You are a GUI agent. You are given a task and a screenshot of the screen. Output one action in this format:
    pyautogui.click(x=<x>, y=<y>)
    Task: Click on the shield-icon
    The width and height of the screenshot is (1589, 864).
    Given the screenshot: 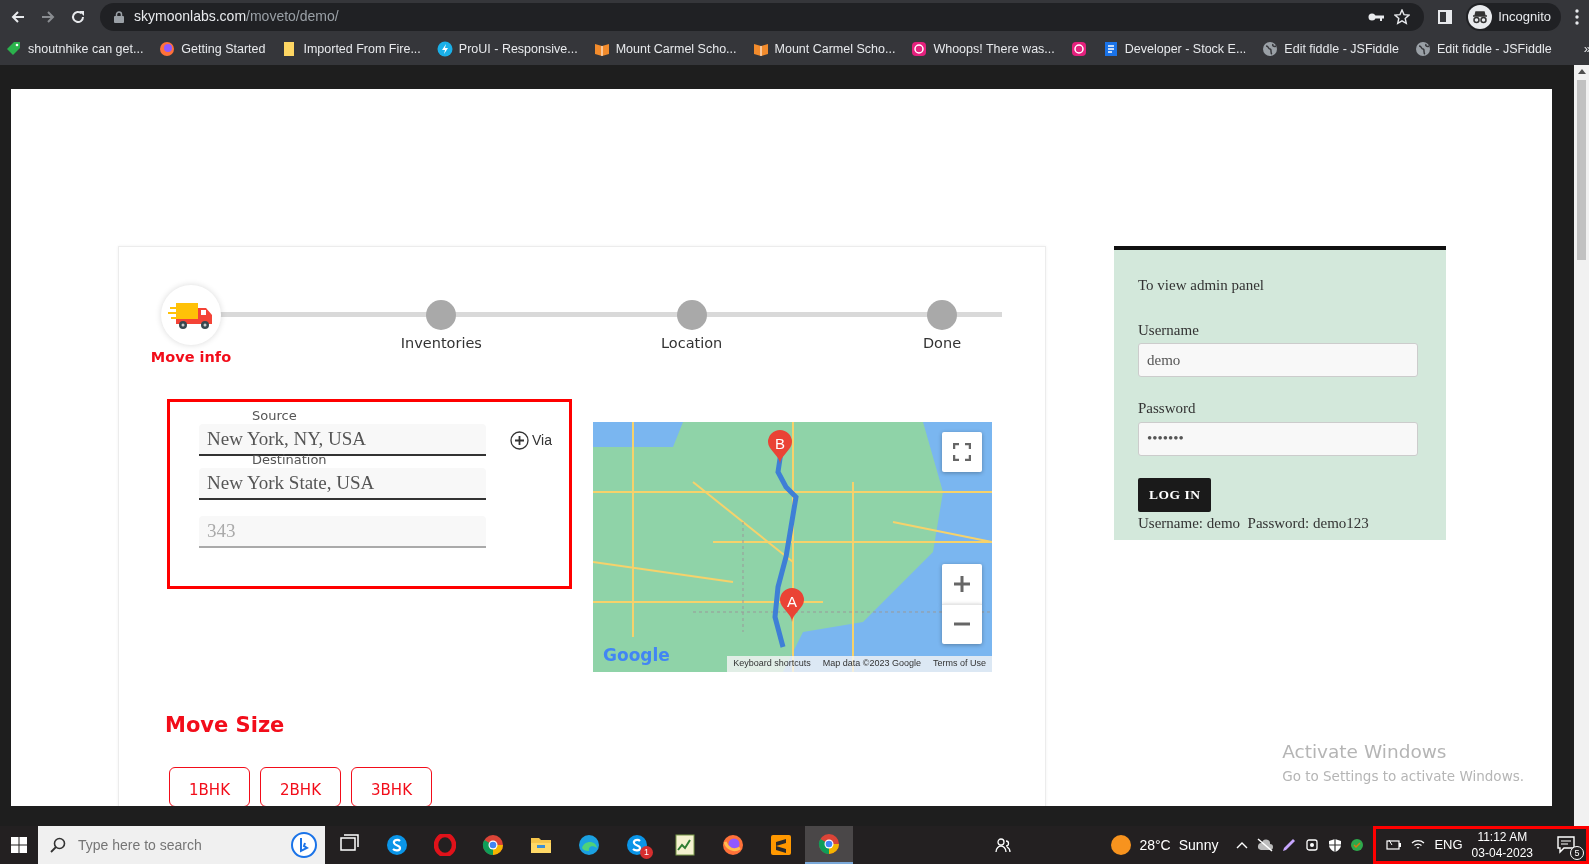 What is the action you would take?
    pyautogui.click(x=1335, y=845)
    